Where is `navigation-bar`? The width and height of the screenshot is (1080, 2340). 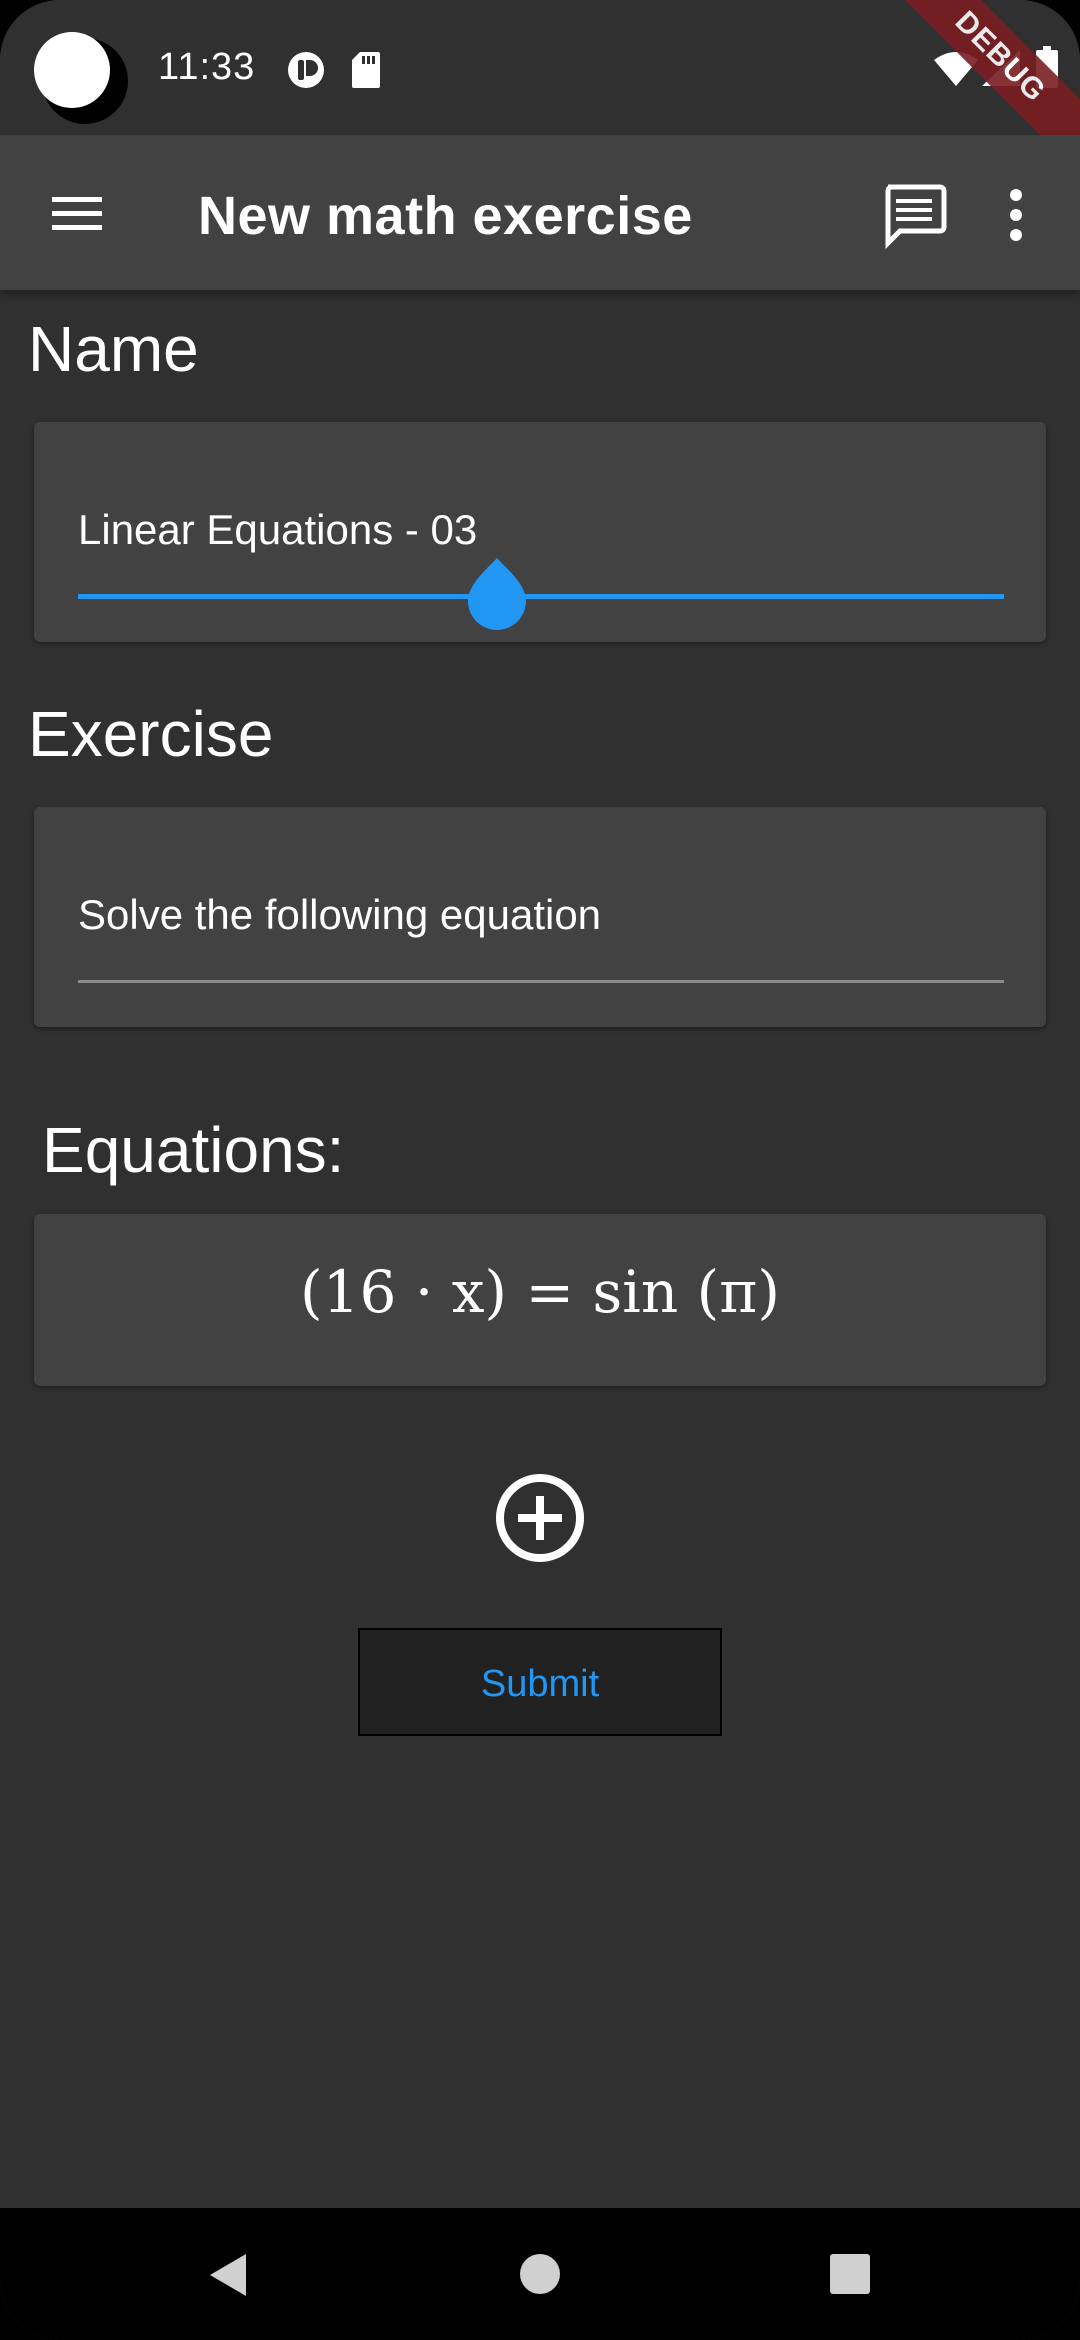
navigation-bar is located at coordinates (540, 2274).